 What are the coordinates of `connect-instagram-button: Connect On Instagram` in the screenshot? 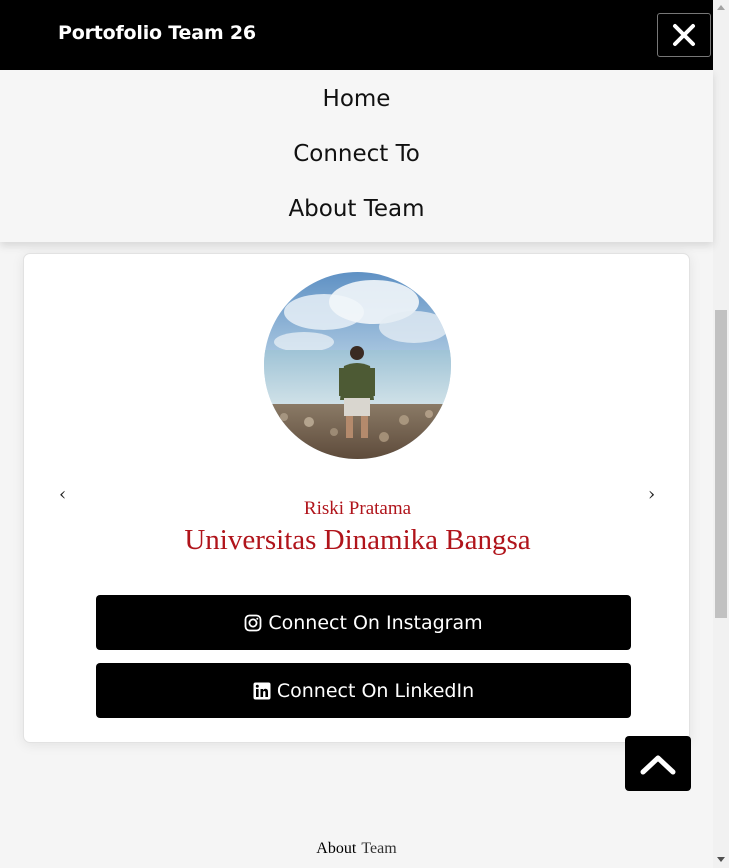 It's located at (363, 622).